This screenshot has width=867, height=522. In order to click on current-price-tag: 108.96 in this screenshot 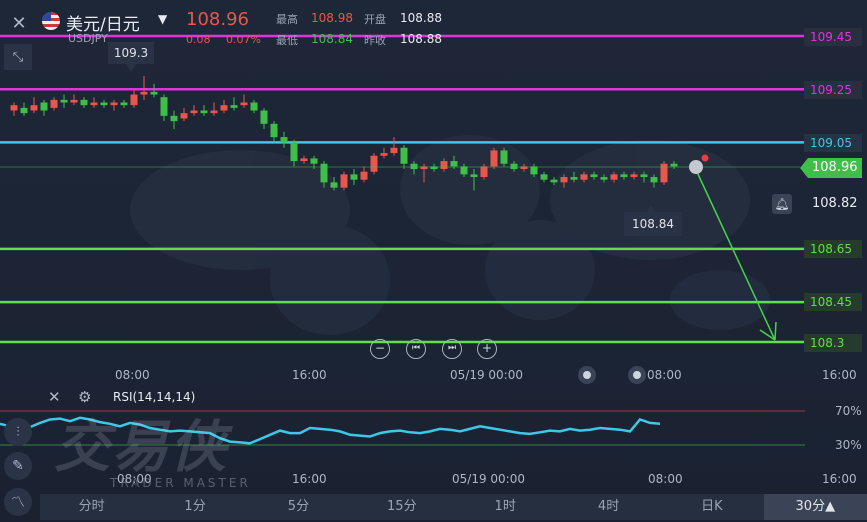, I will do `click(831, 168)`.